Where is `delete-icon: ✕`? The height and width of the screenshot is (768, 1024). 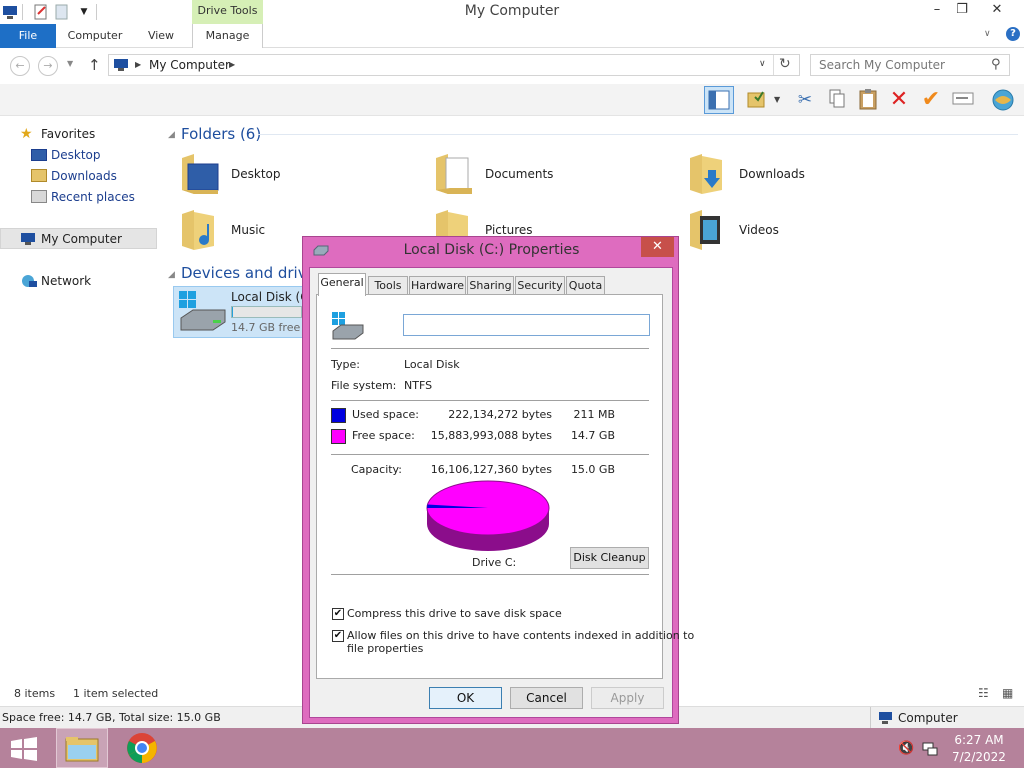 delete-icon: ✕ is located at coordinates (899, 100).